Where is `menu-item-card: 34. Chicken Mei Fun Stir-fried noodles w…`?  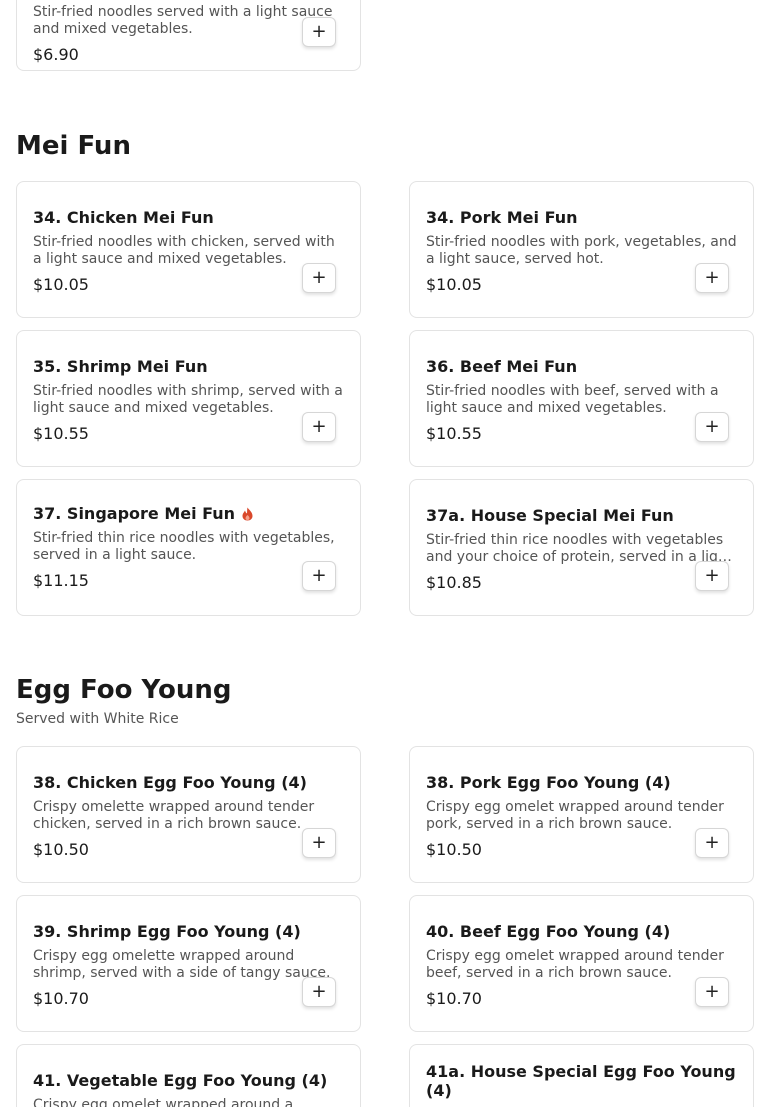 menu-item-card: 34. Chicken Mei Fun Stir-fried noodles w… is located at coordinates (188, 249).